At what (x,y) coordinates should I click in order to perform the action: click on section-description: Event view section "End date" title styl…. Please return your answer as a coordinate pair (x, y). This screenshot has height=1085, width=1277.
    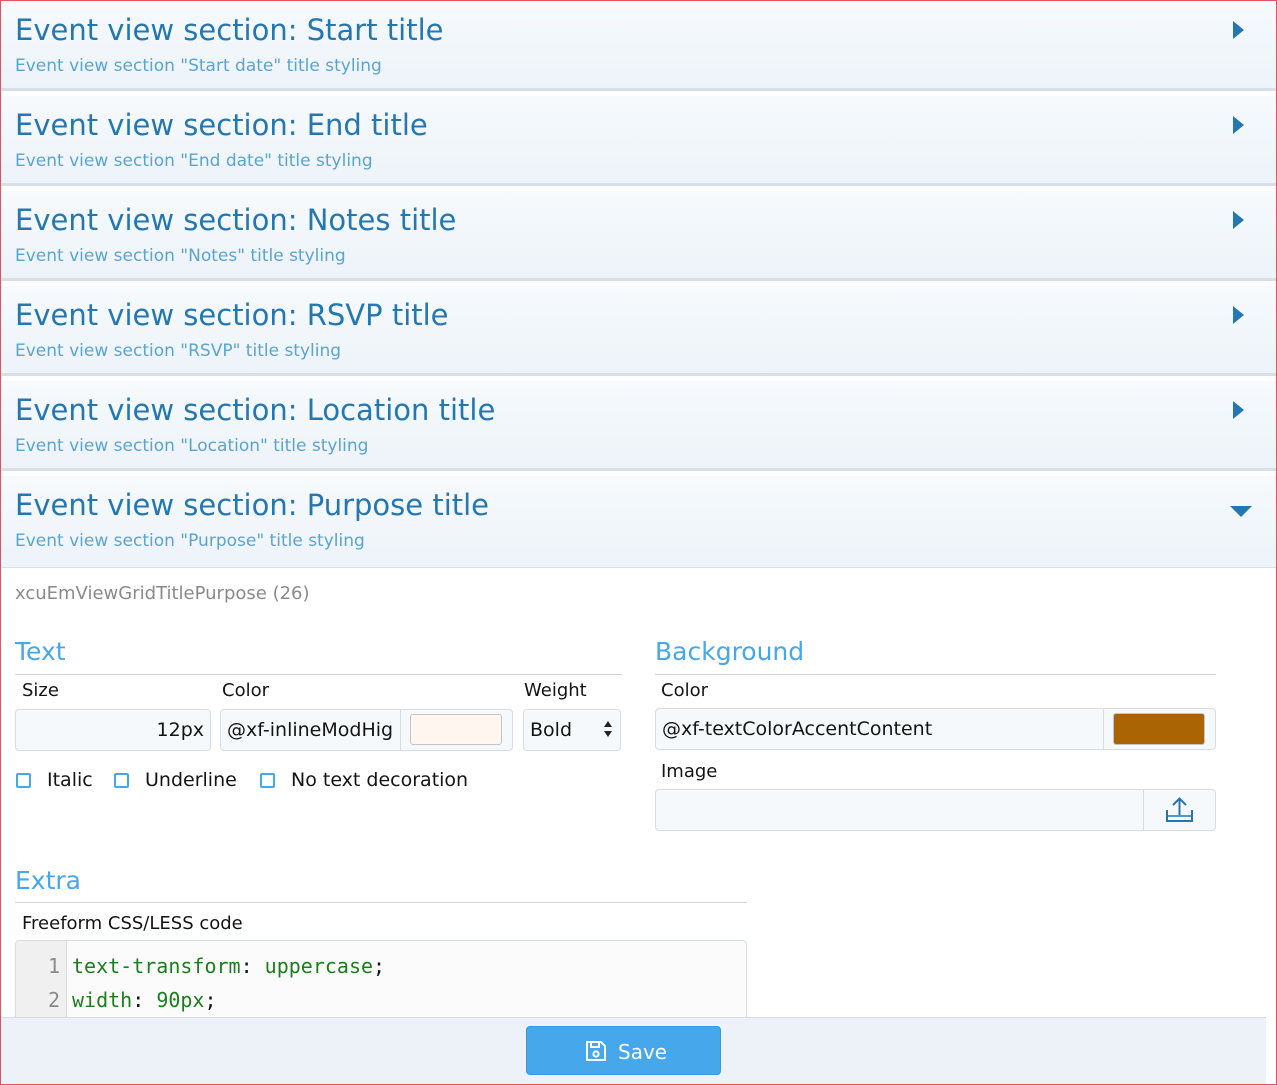
    Looking at the image, I should click on (194, 161).